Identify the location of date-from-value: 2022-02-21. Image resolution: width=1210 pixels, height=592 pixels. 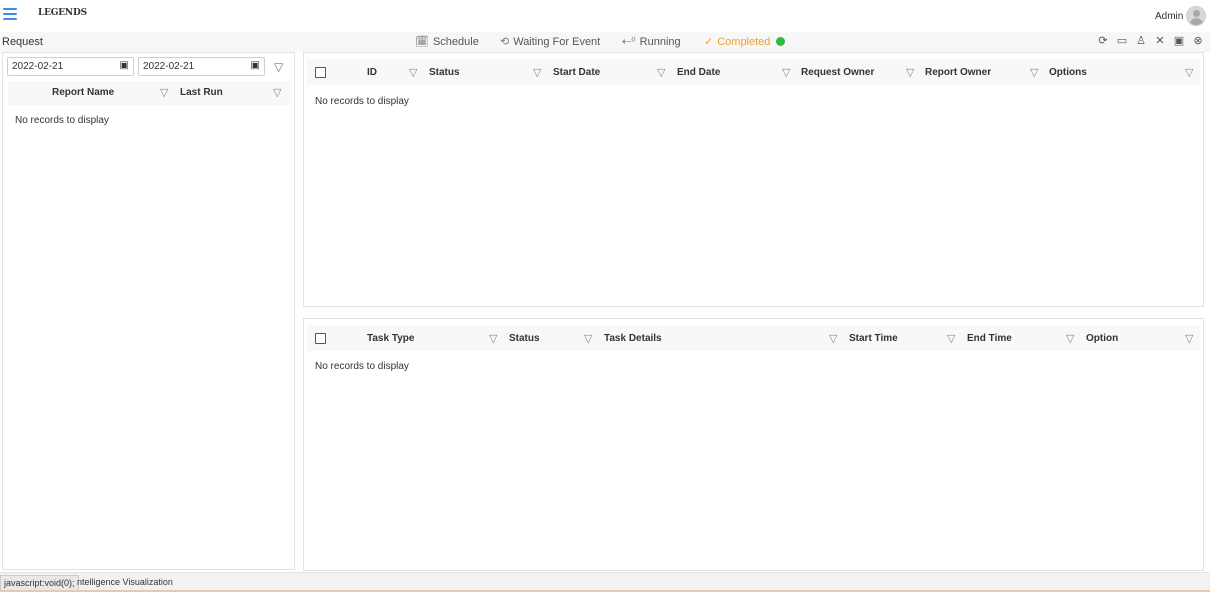
(38, 66).